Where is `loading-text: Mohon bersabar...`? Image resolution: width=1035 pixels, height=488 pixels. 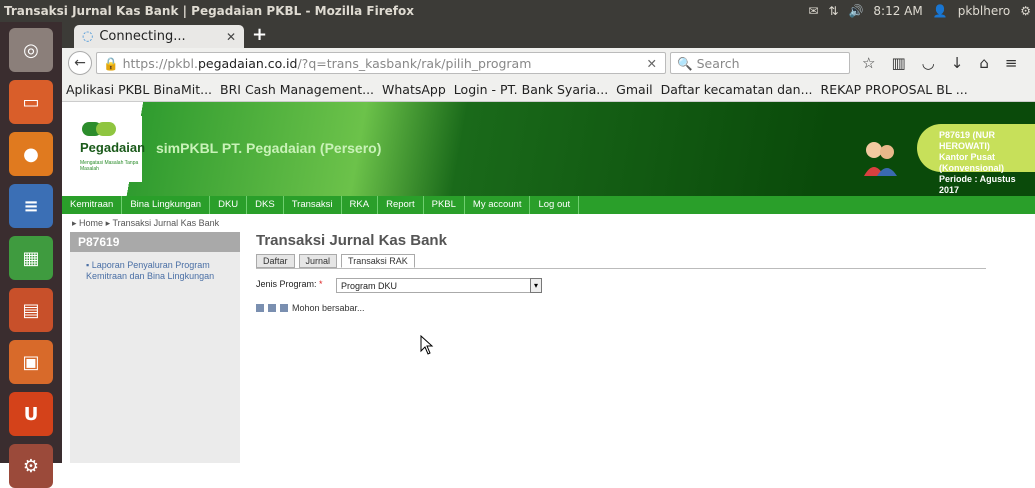 loading-text: Mohon bersabar... is located at coordinates (328, 308).